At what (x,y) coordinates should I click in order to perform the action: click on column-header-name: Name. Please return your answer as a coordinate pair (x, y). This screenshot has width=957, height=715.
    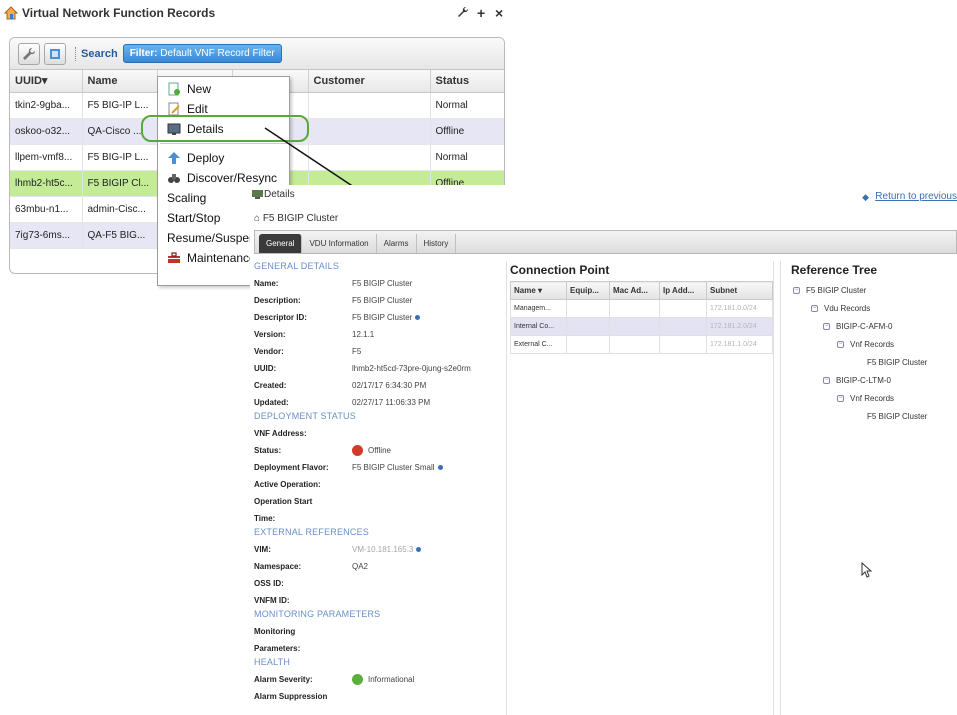
    Looking at the image, I should click on (120, 81).